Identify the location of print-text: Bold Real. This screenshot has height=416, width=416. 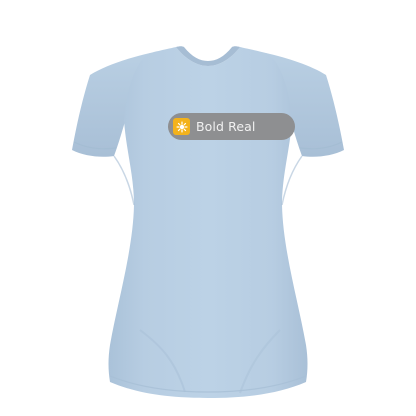
(226, 126).